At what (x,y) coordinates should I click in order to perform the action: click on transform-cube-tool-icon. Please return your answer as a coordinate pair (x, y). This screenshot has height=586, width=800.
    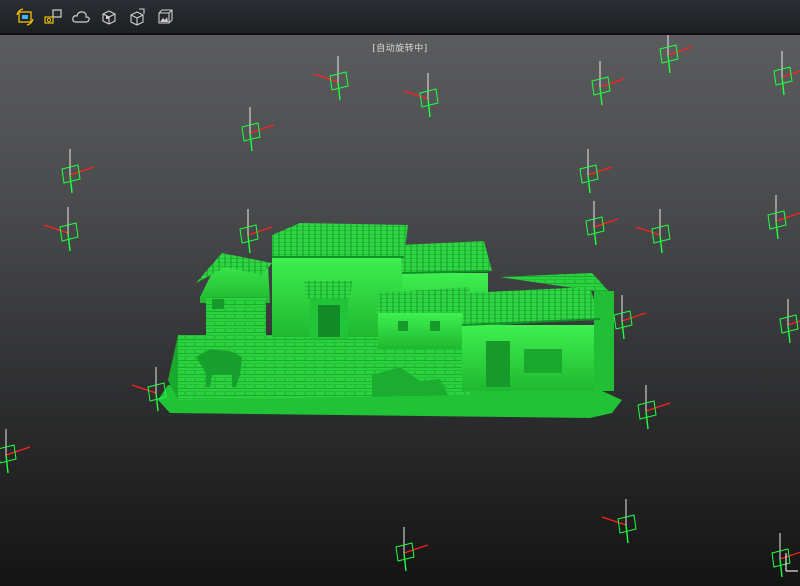
    Looking at the image, I should click on (137, 16).